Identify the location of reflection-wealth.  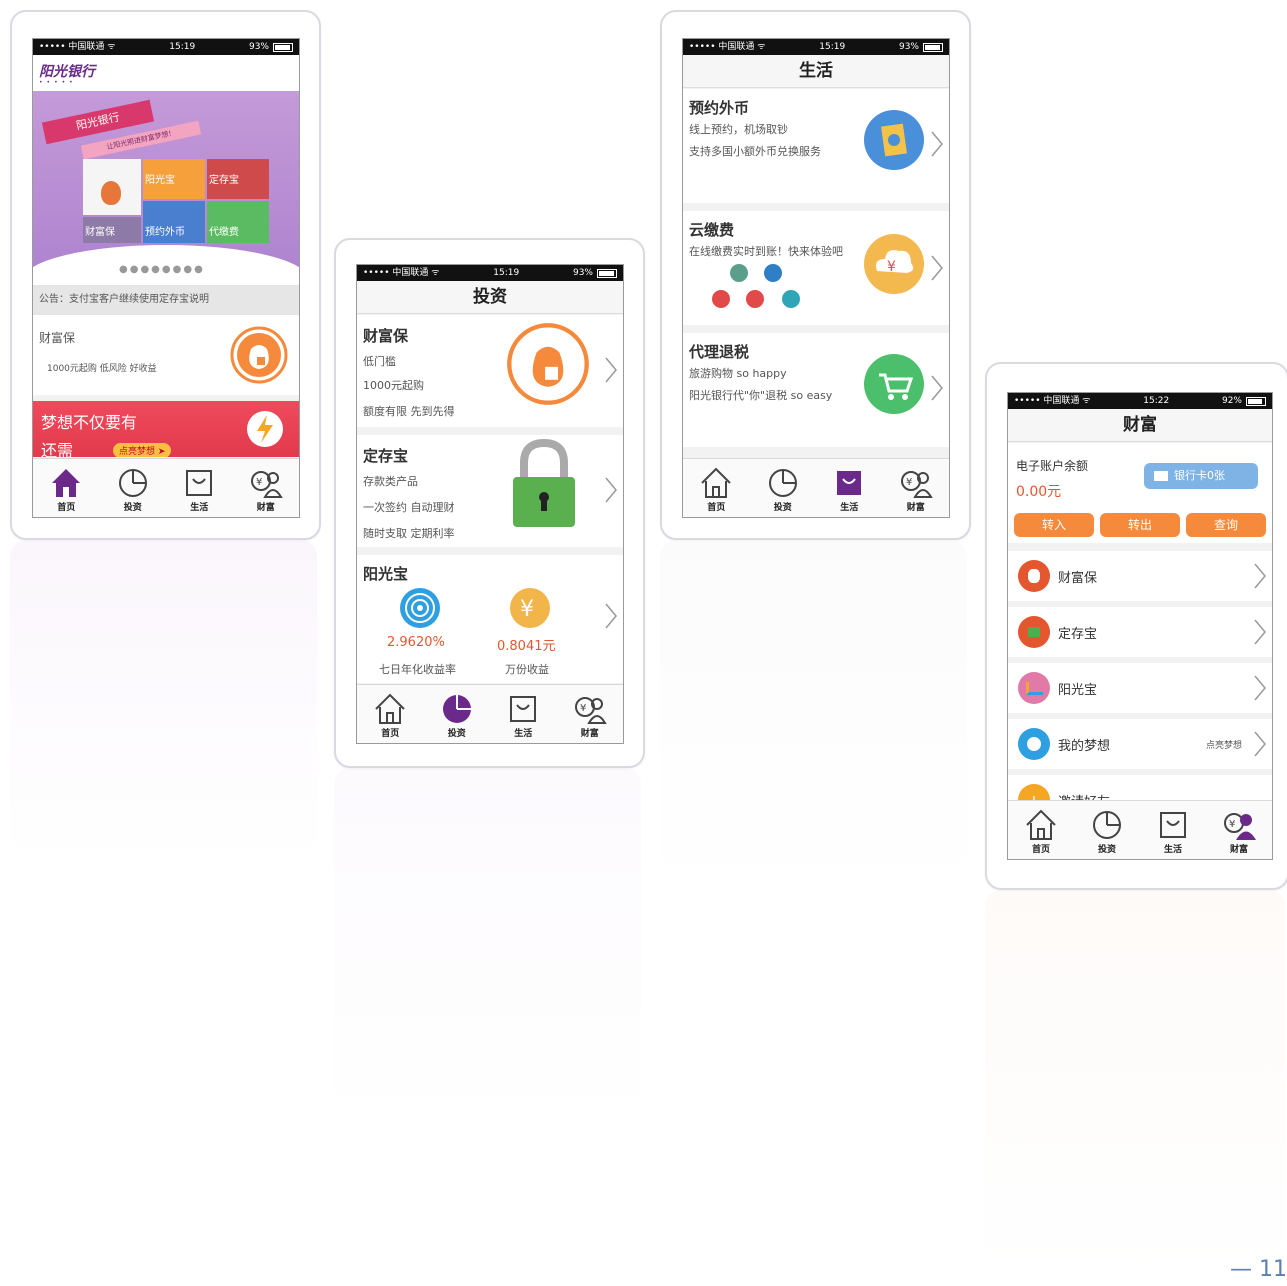
(1135, 1085).